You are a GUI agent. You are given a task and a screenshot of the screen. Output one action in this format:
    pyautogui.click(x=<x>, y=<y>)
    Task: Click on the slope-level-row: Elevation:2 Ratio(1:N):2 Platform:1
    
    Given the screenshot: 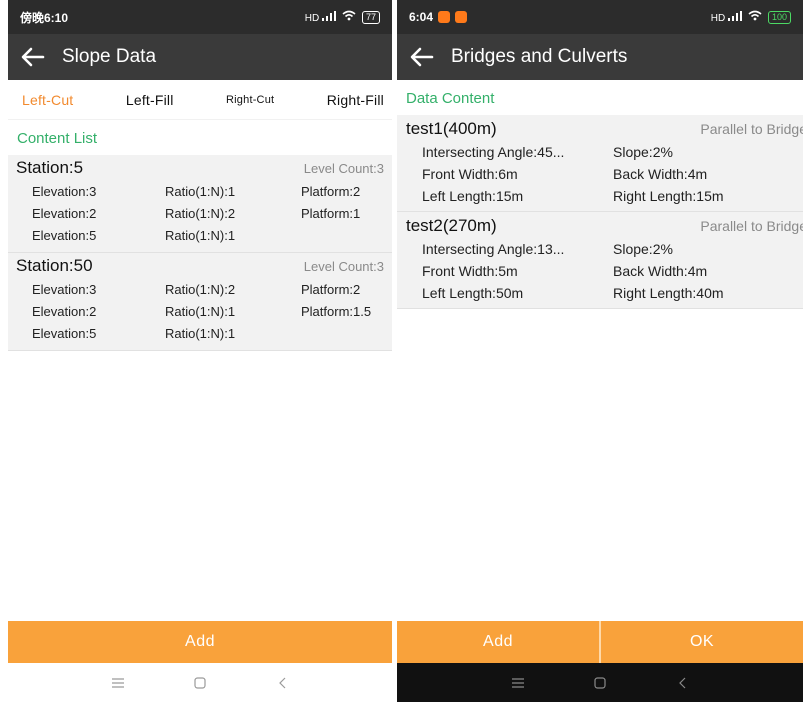 What is the action you would take?
    pyautogui.click(x=200, y=213)
    